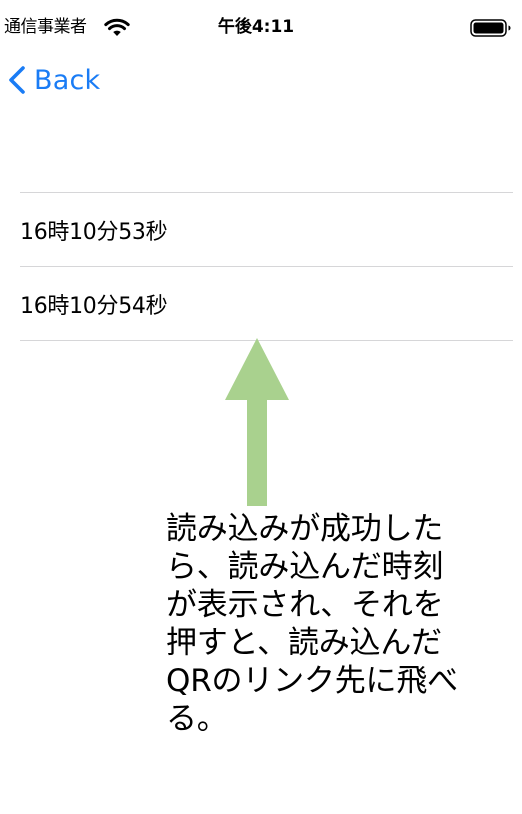 This screenshot has height=814, width=522. Describe the element at coordinates (17, 80) in the screenshot. I see `chevron-left-icon` at that location.